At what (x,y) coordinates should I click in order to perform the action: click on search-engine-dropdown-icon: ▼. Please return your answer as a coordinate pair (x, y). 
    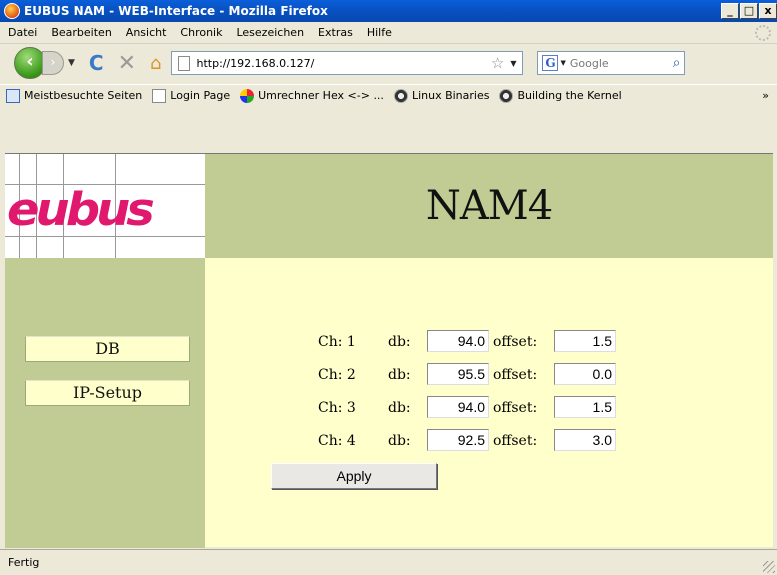
    Looking at the image, I should click on (562, 63).